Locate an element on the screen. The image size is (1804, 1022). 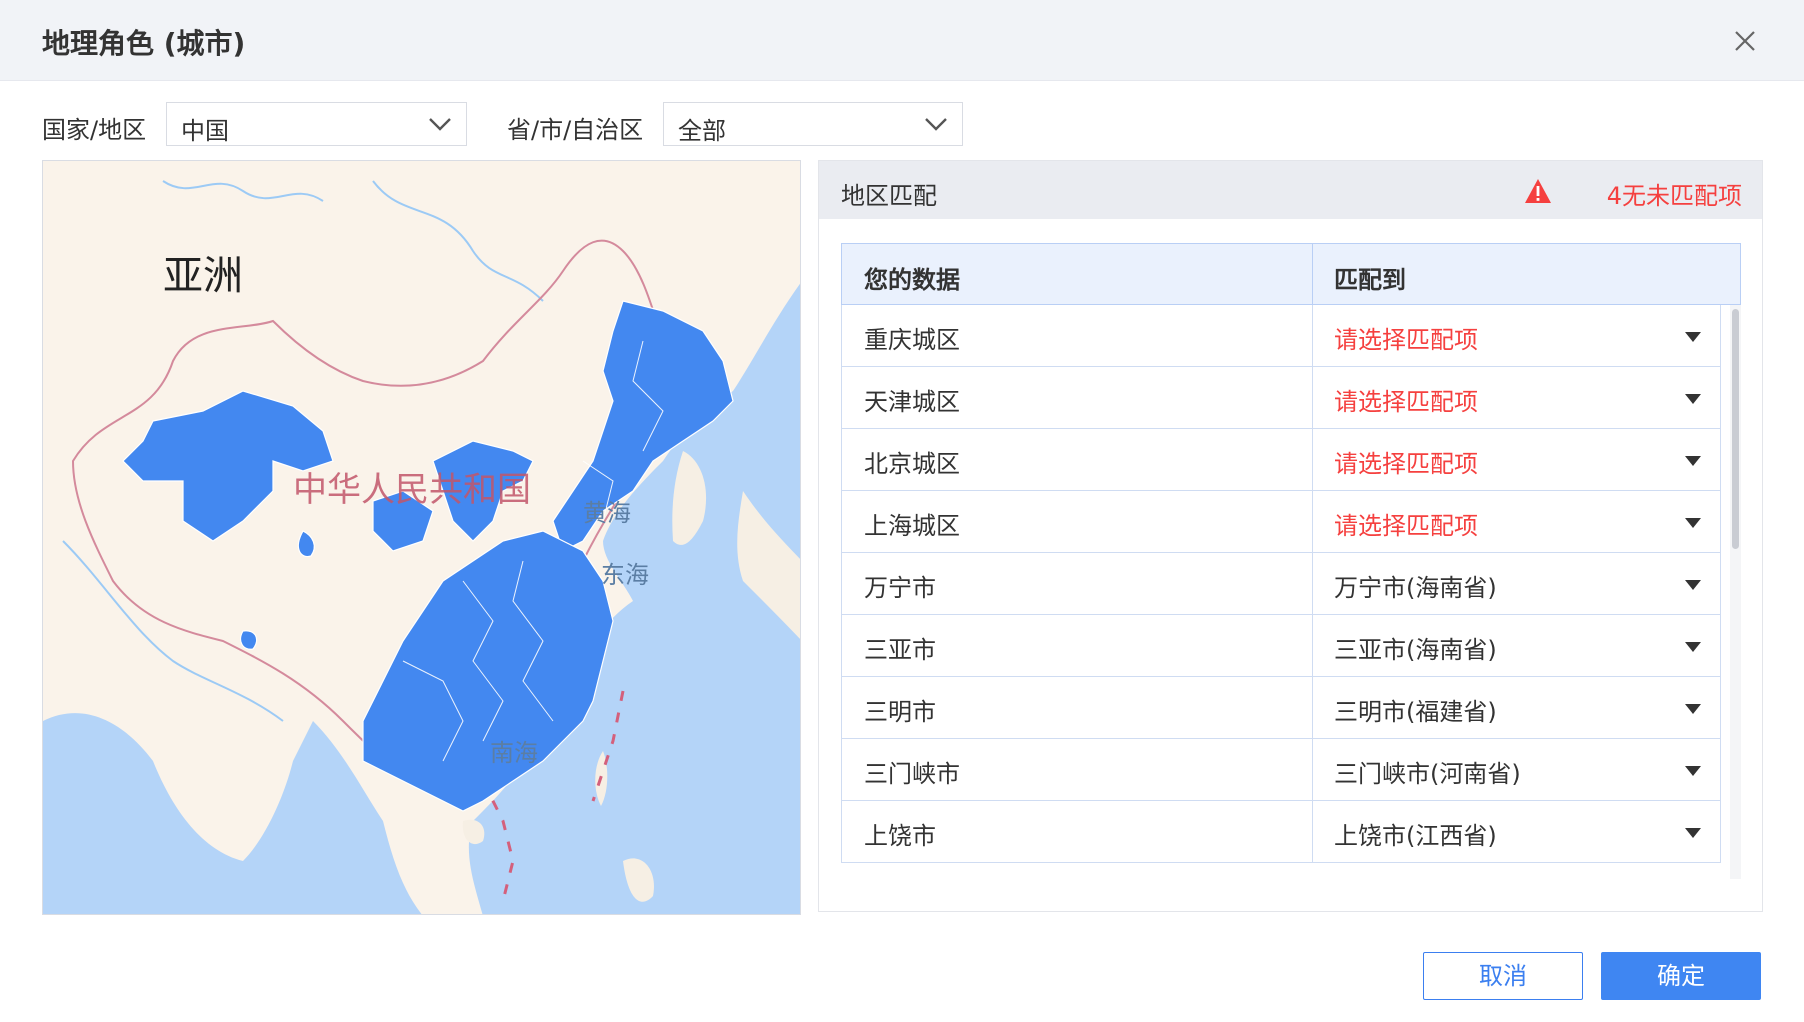
warning-text: 4无未匹配项 is located at coordinates (1674, 196).